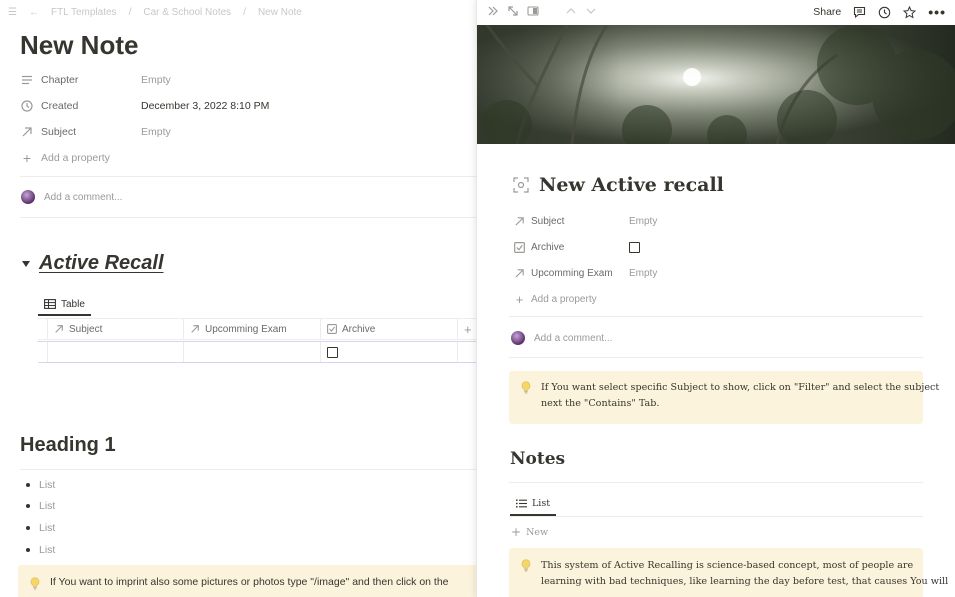  What do you see at coordinates (101, 263) in the screenshot?
I see `toggle-title: Active Recall` at bounding box center [101, 263].